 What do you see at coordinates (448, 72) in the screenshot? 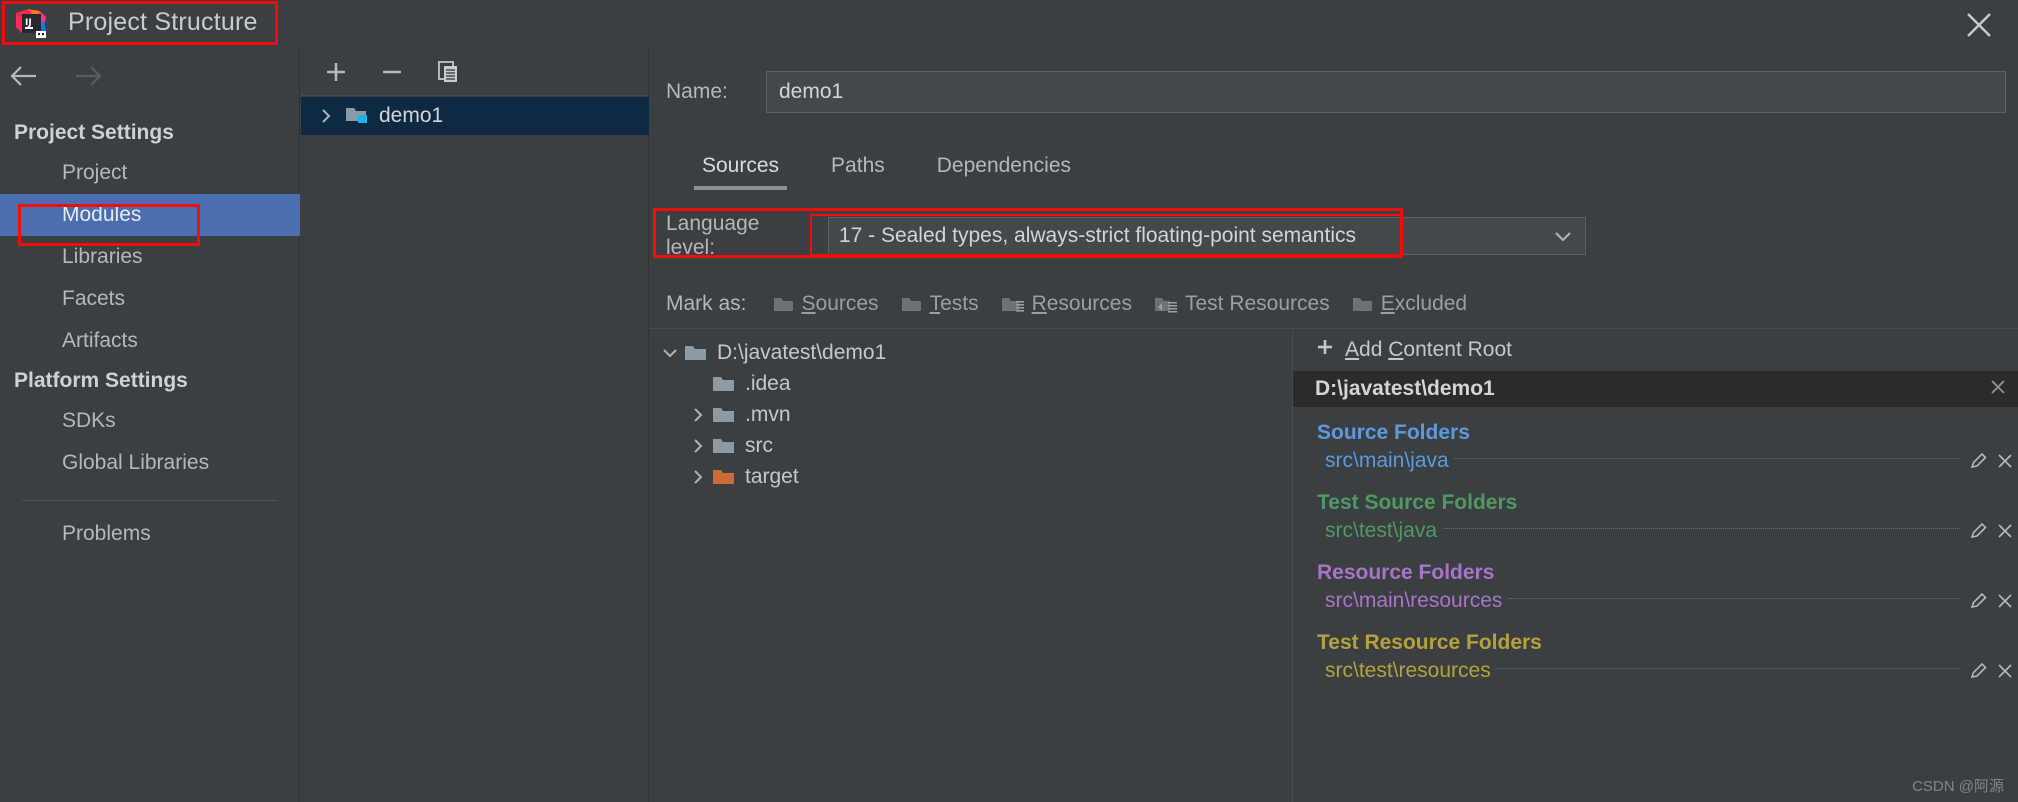
I see `copy-icon` at bounding box center [448, 72].